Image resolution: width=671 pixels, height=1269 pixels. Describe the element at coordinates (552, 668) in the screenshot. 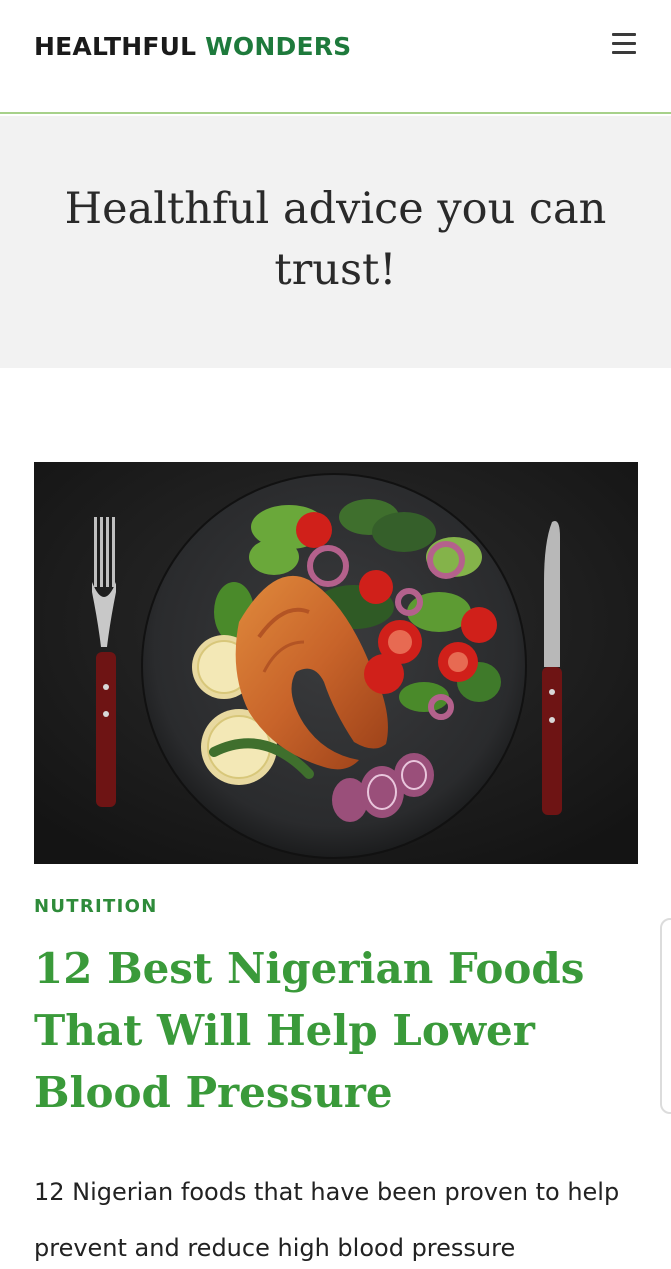

I see `knife-icon` at that location.